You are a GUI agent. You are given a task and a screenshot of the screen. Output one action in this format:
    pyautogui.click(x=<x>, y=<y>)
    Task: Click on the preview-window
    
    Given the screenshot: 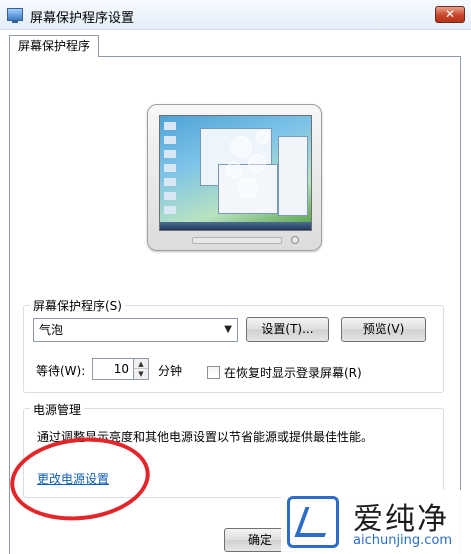 What is the action you would take?
    pyautogui.click(x=293, y=176)
    